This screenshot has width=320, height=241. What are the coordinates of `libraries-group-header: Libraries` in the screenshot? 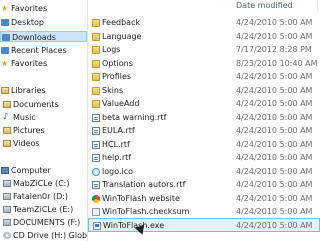 It's located at (43, 90).